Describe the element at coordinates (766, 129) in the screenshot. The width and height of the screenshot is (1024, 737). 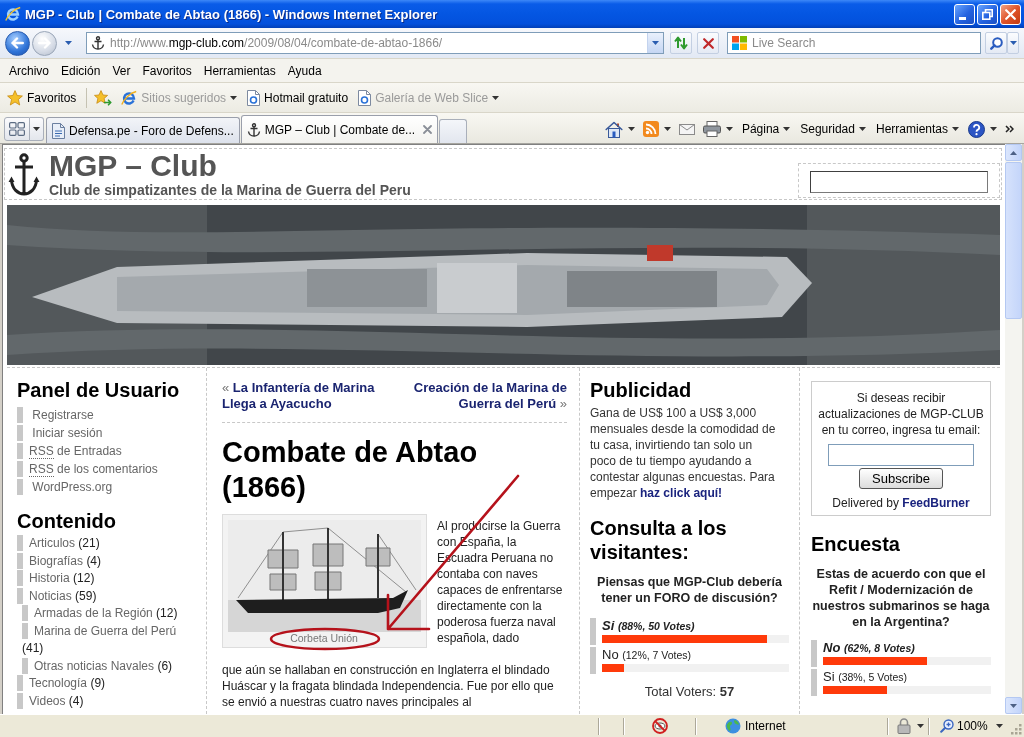
I see `command-menu: Página` at that location.